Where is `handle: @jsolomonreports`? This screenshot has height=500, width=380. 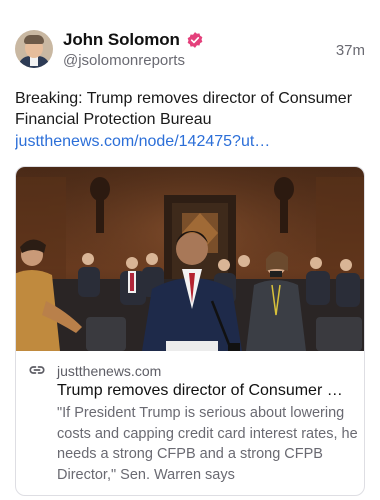
handle: @jsolomonreports is located at coordinates (124, 60).